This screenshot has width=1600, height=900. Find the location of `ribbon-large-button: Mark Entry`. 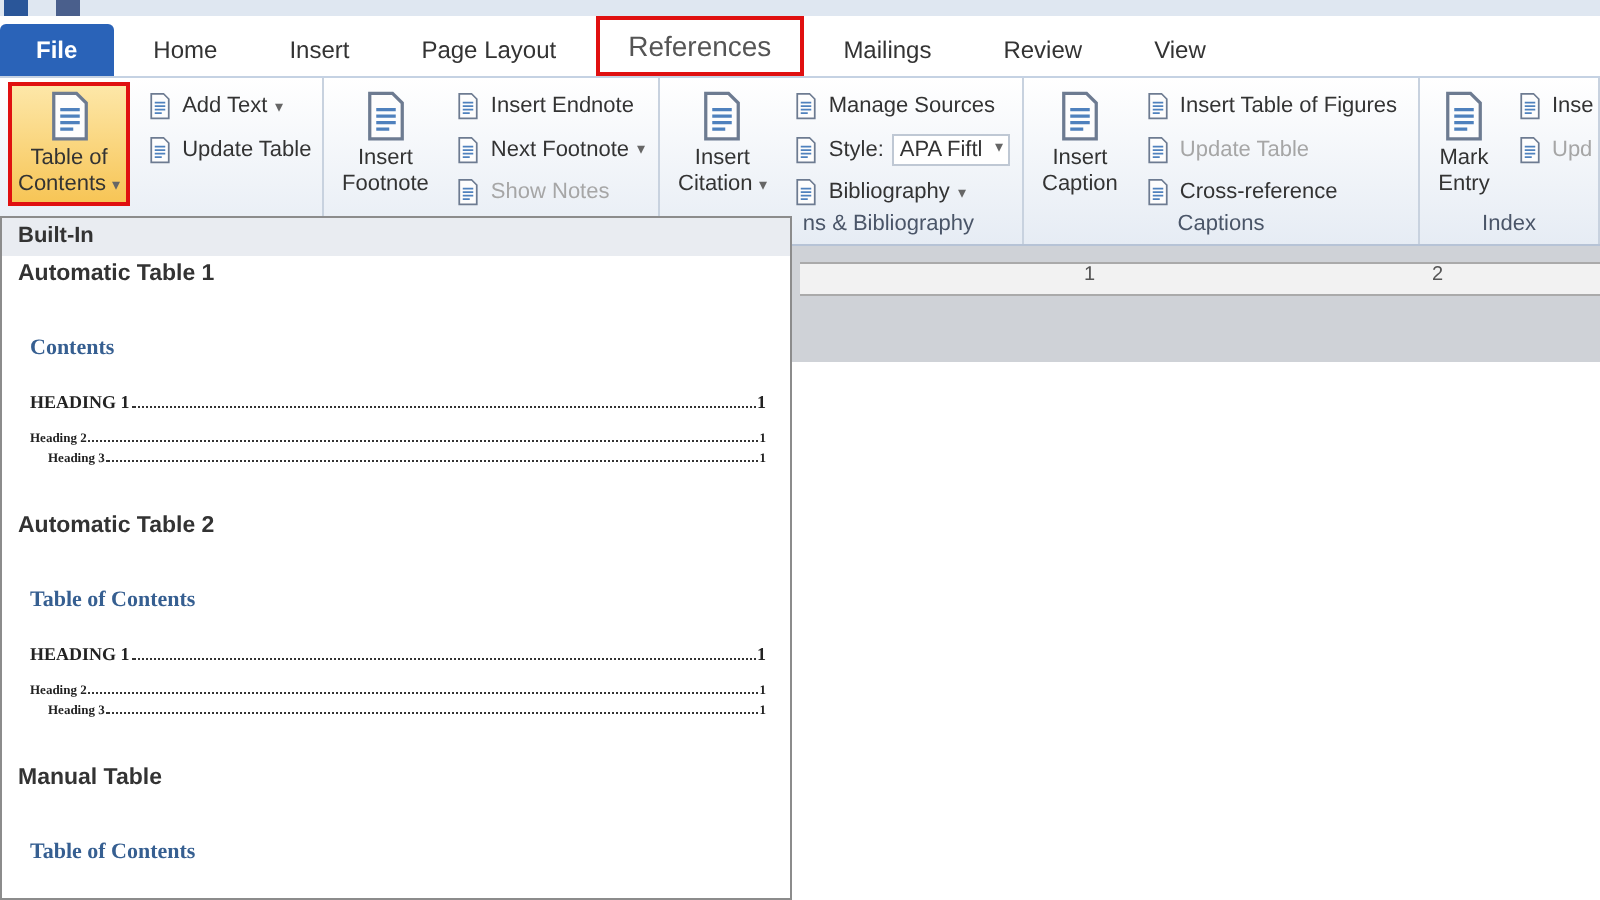

ribbon-large-button: Mark Entry is located at coordinates (1464, 144).